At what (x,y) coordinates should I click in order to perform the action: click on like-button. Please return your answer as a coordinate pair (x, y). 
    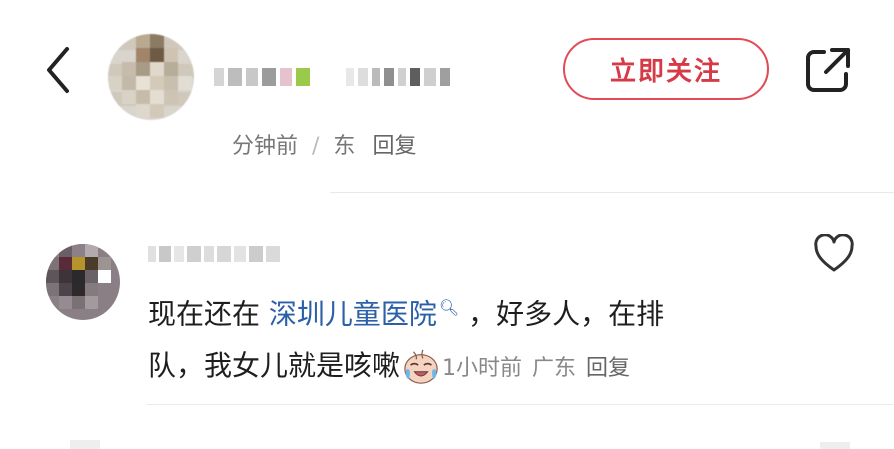
    Looking at the image, I should click on (834, 253).